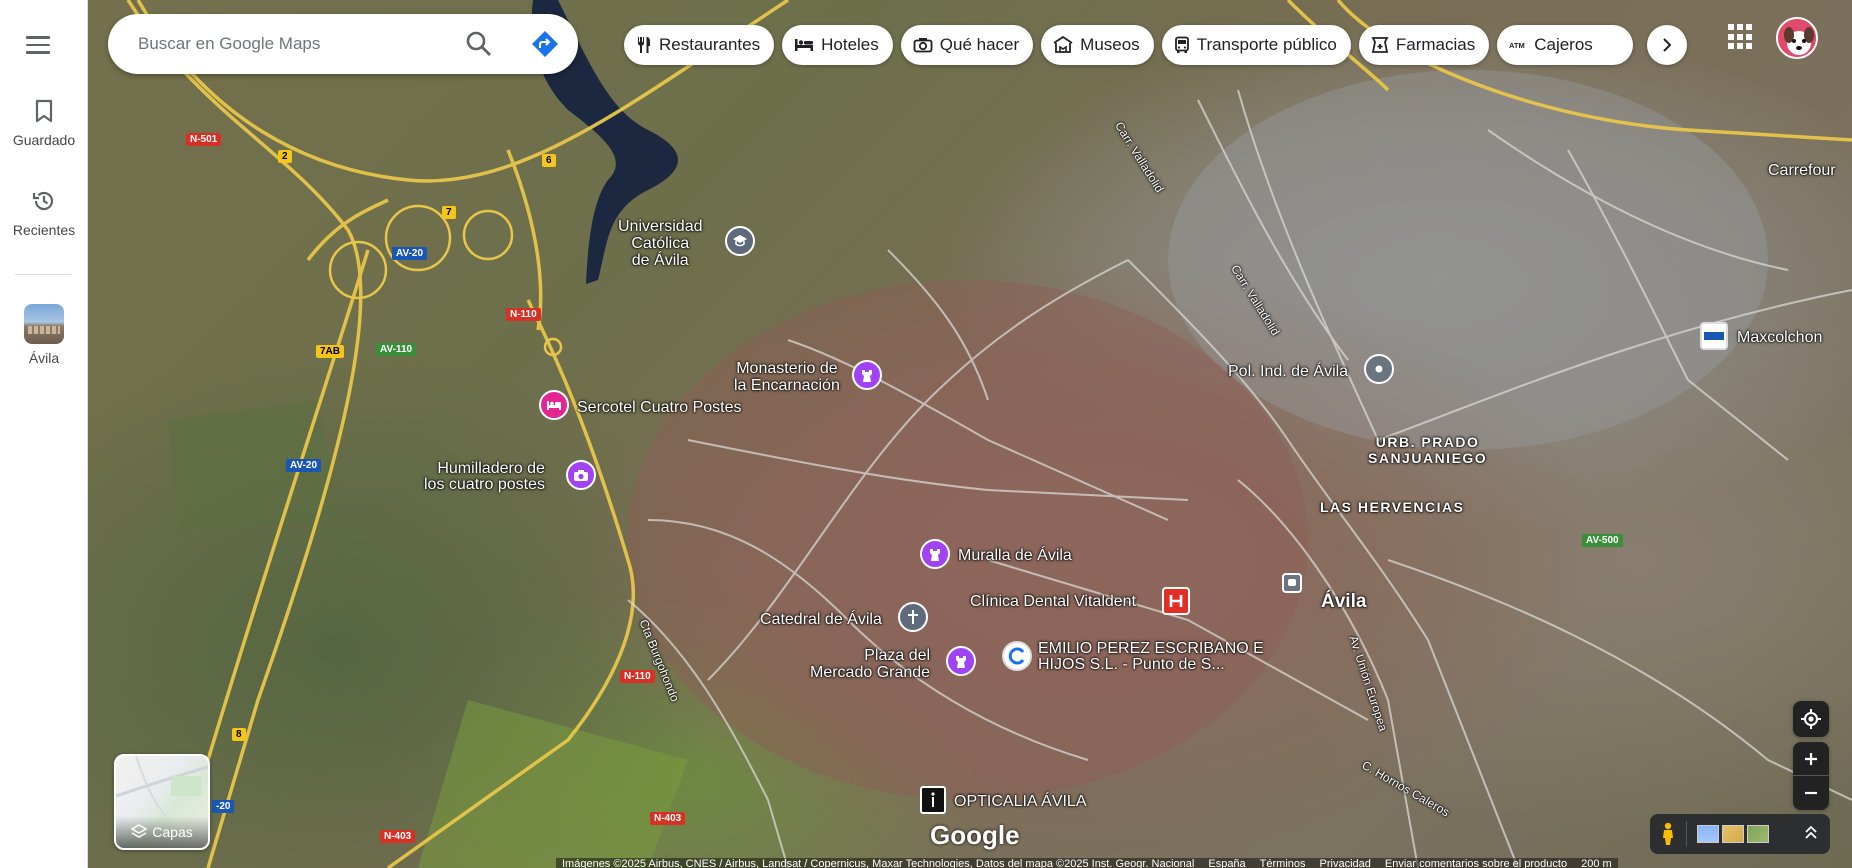  I want to click on chip-label: Hoteles, so click(850, 44).